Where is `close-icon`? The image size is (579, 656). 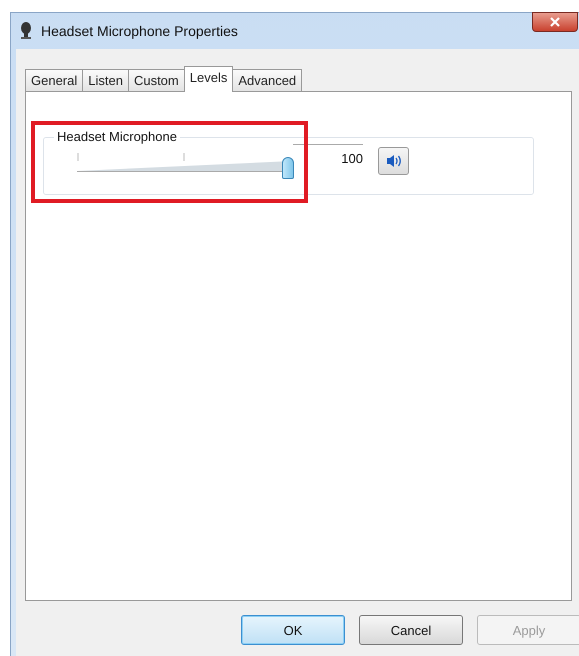 close-icon is located at coordinates (555, 22).